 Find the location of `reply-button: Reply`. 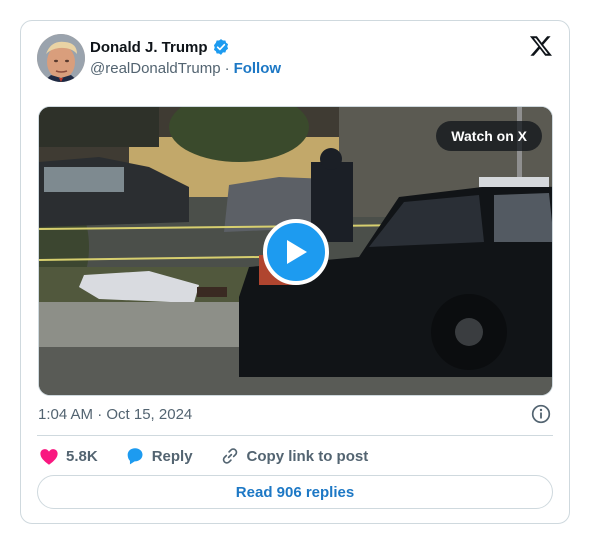

reply-button: Reply is located at coordinates (158, 456).